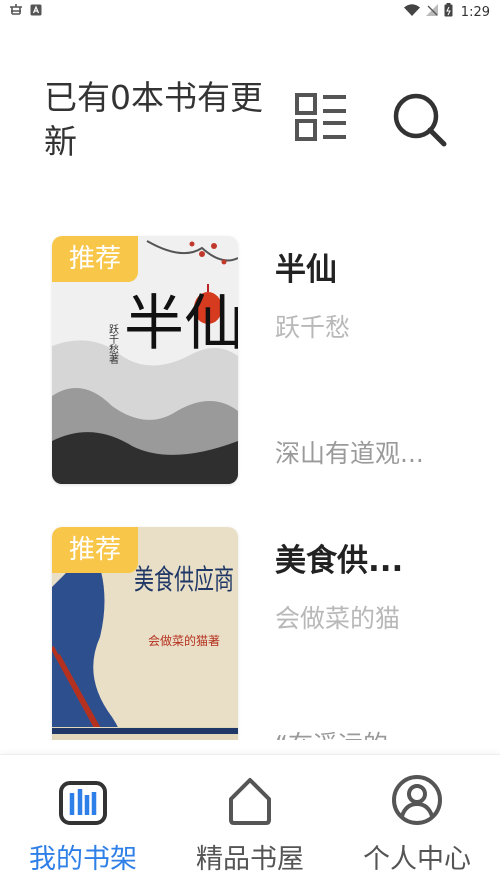  Describe the element at coordinates (181, 324) in the screenshot. I see `cover-title-art: 半仙` at that location.